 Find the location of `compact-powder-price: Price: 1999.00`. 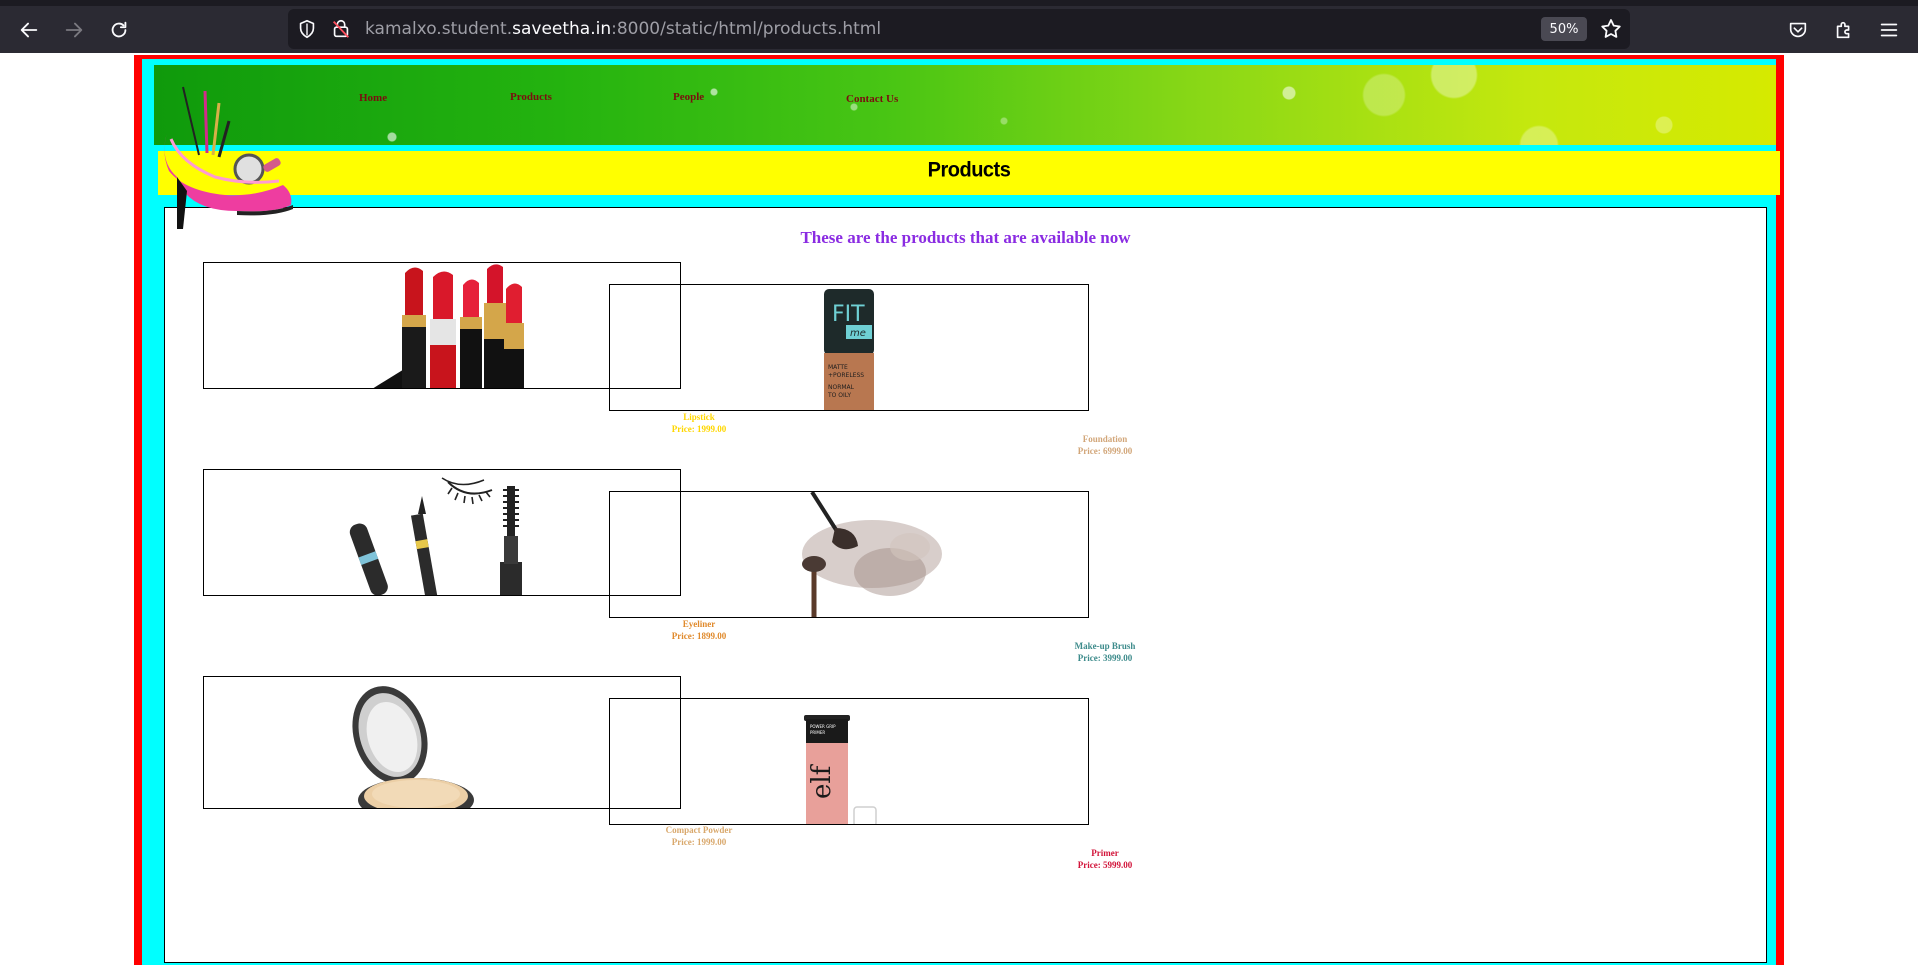

compact-powder-price: Price: 1999.00 is located at coordinates (699, 842).